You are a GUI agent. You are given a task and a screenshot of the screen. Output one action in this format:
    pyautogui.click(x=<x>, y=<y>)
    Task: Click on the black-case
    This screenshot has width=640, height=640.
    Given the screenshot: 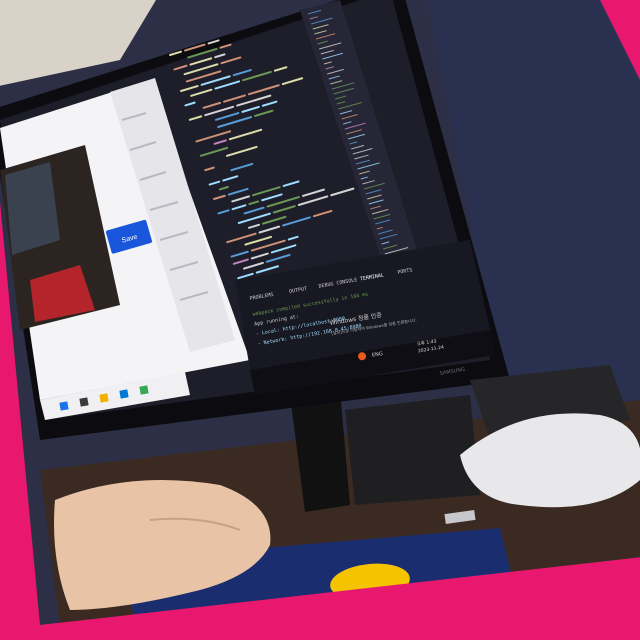 What is the action you would take?
    pyautogui.click(x=412, y=450)
    